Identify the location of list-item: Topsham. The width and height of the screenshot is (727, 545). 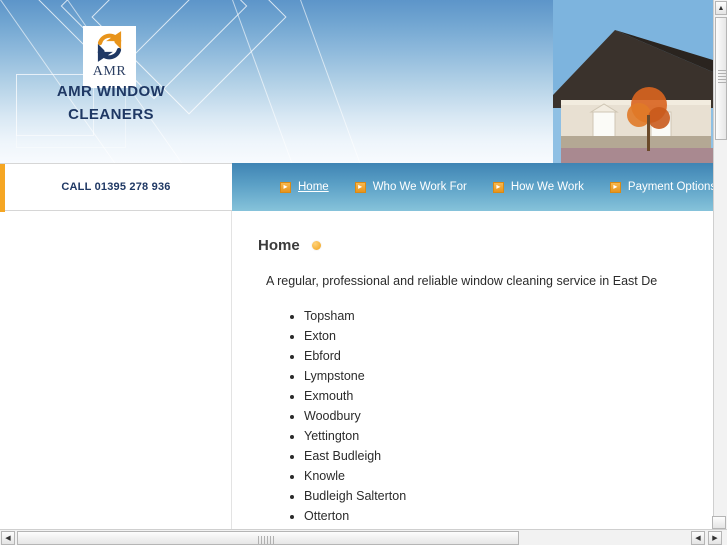
(508, 316).